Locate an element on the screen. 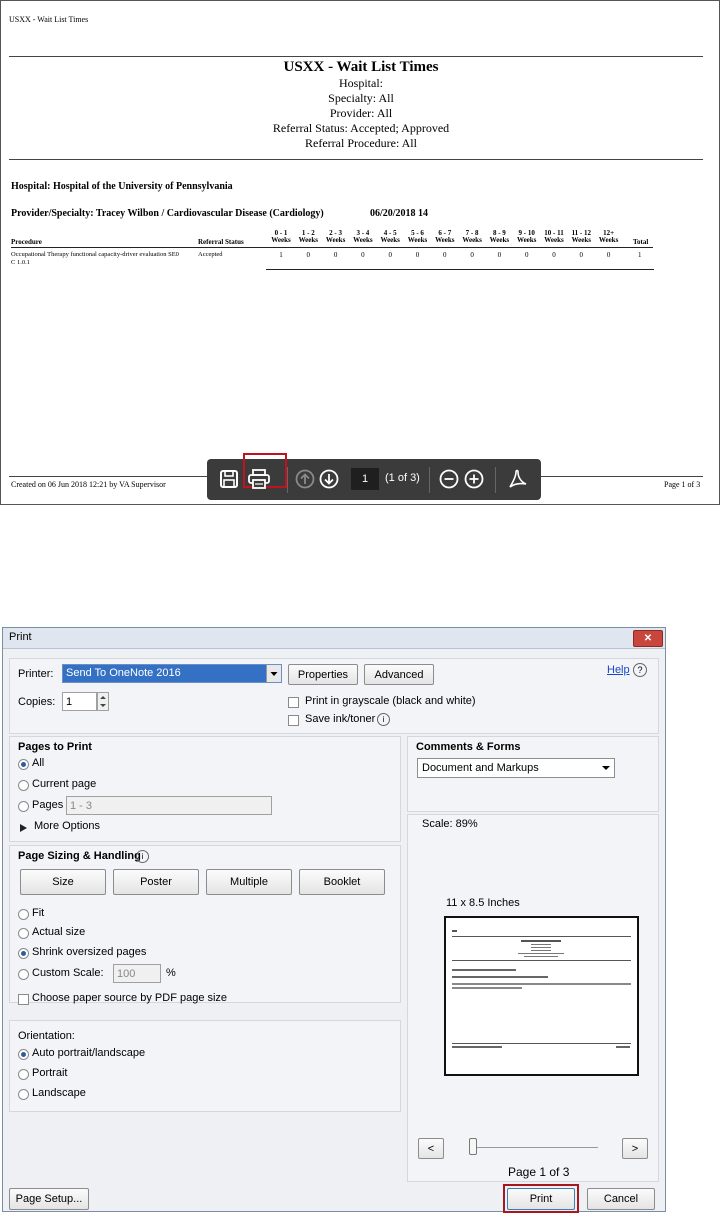  print-confirm-button: Print is located at coordinates (541, 1199).